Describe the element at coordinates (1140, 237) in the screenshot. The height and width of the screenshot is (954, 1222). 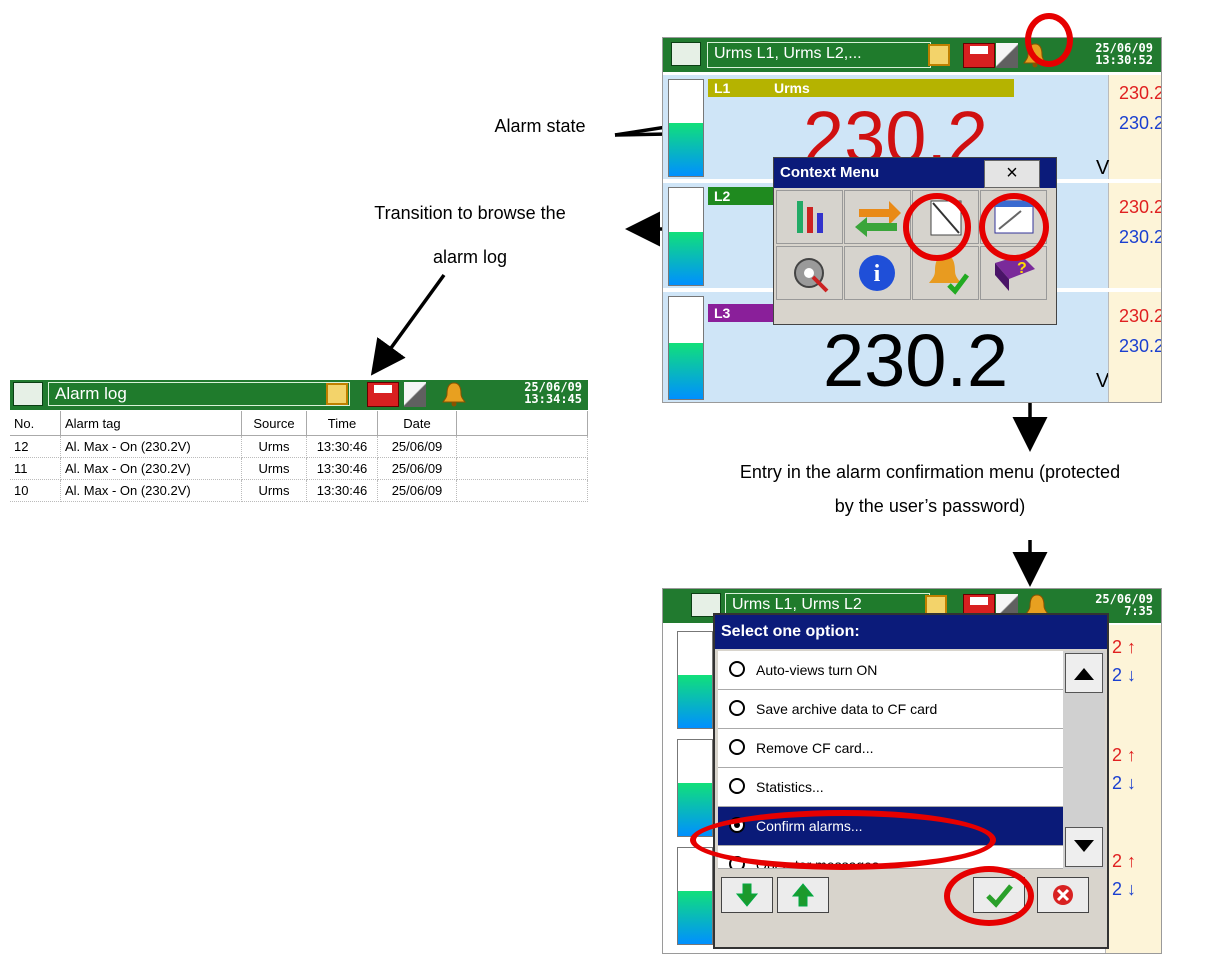
I see `channel-l2-min: 230.2 ↓` at that location.